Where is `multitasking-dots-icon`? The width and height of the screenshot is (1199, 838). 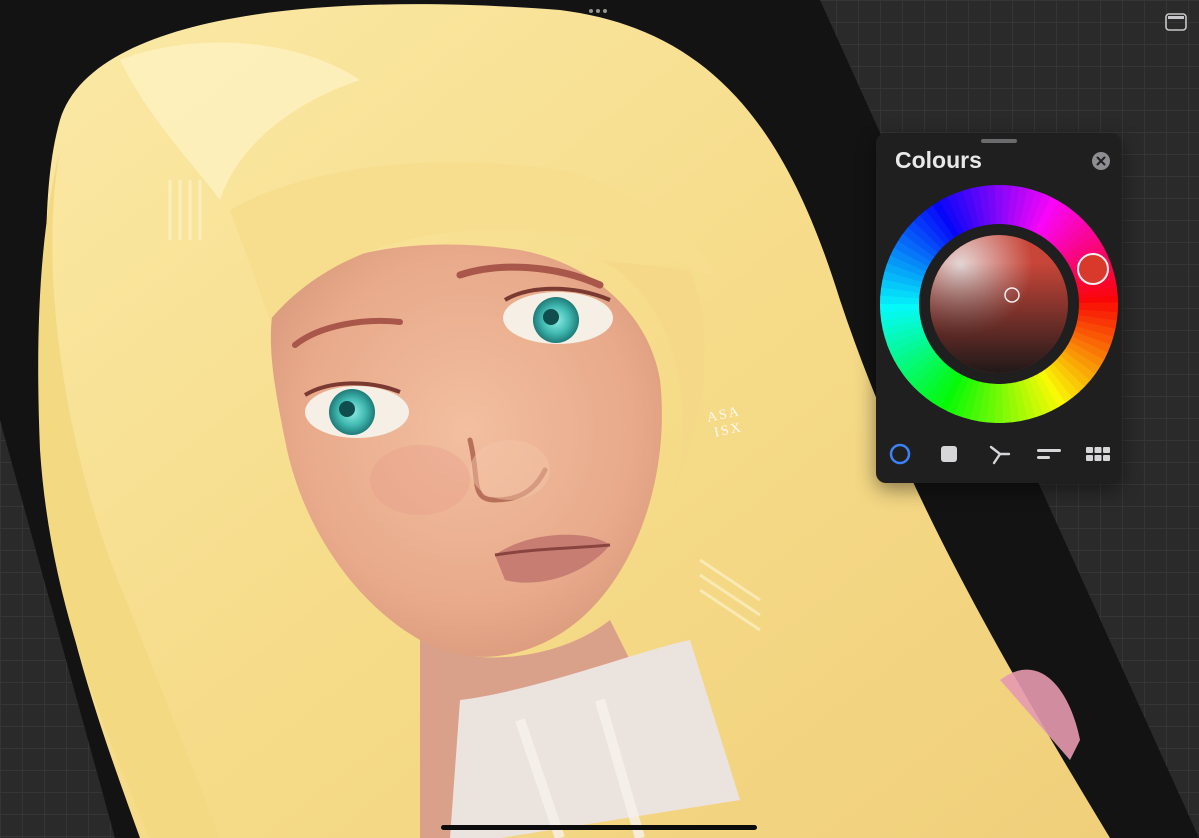
multitasking-dots-icon is located at coordinates (598, 11).